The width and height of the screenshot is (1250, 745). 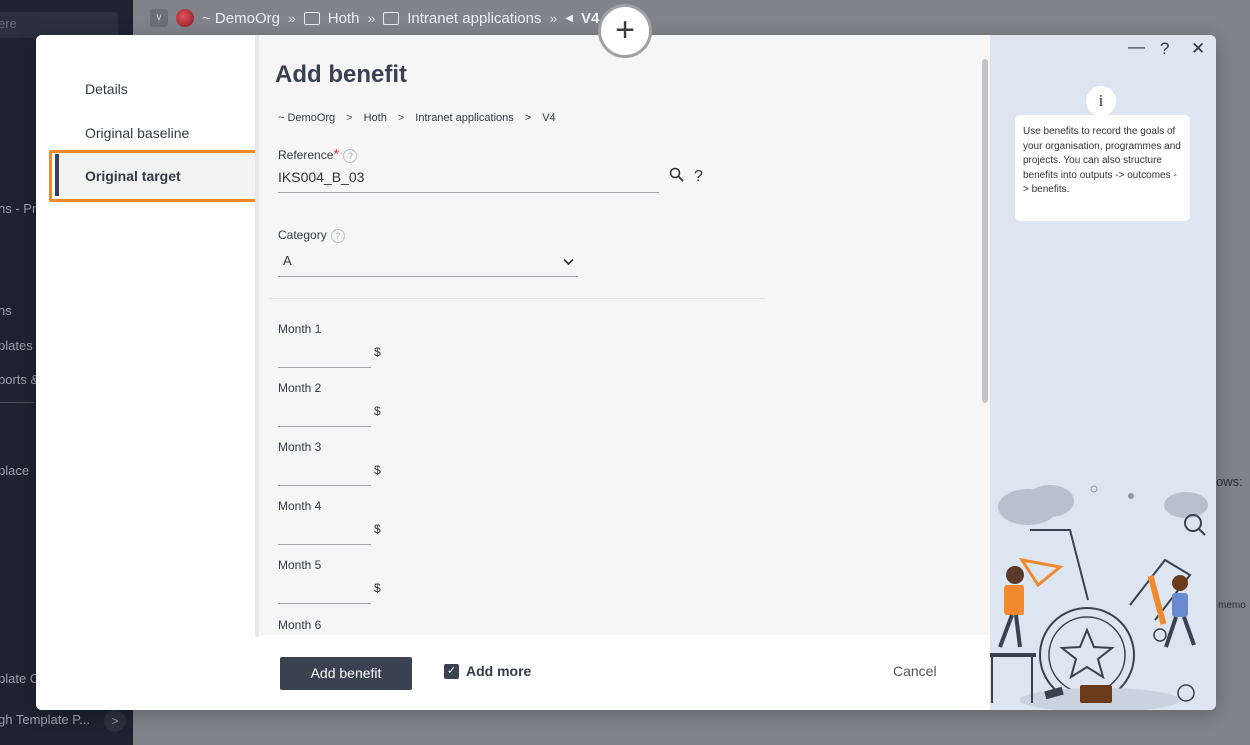 What do you see at coordinates (324, 533) in the screenshot?
I see `month-4-input` at bounding box center [324, 533].